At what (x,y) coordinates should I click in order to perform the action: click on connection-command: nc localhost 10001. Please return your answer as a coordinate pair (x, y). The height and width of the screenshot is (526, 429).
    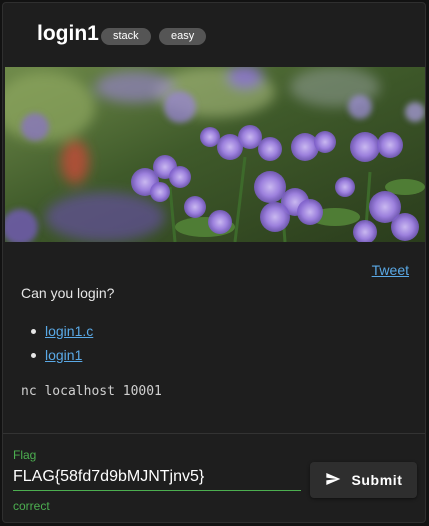
    Looking at the image, I should click on (91, 391).